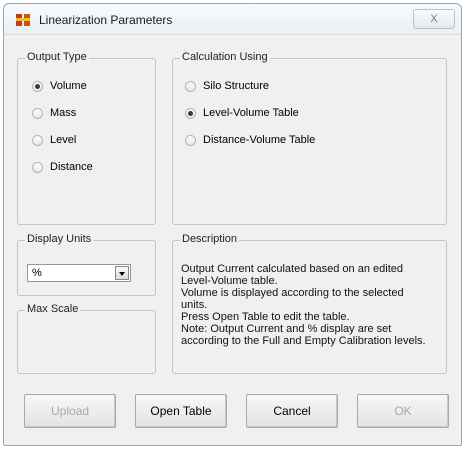 This screenshot has height=452, width=469. What do you see at coordinates (71, 167) in the screenshot?
I see `radio-distance-label: Distance` at bounding box center [71, 167].